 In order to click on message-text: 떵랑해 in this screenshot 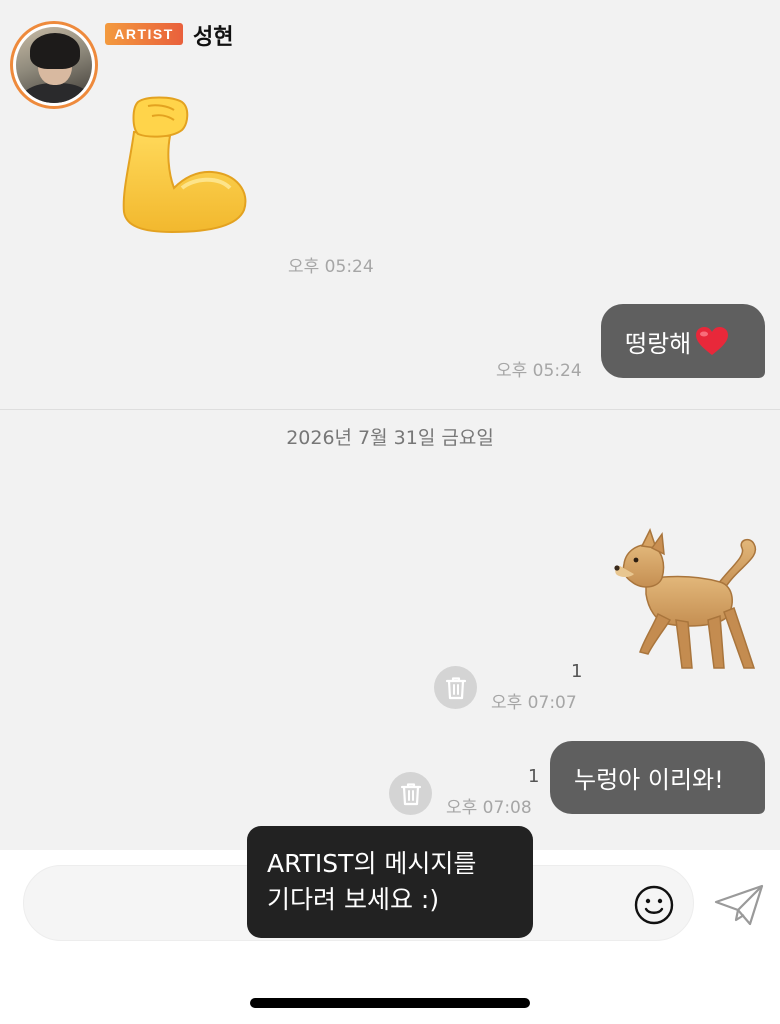, I will do `click(658, 343)`.